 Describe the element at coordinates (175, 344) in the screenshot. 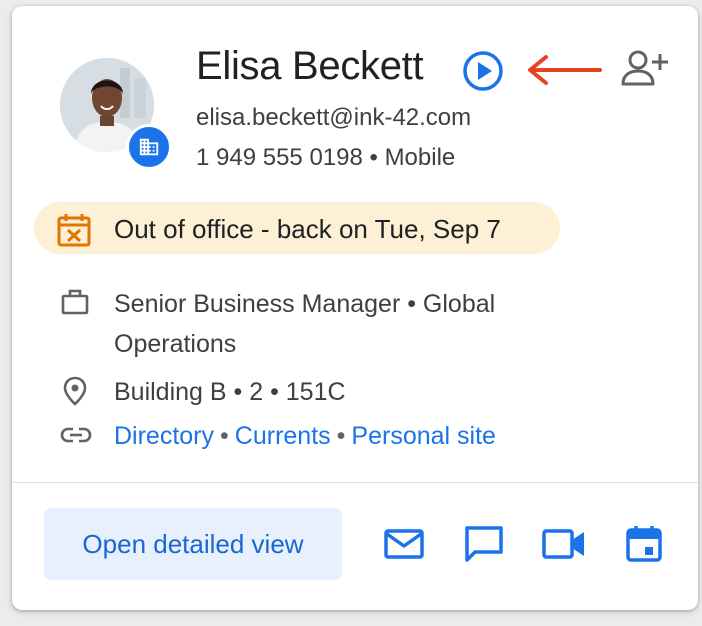

I see `job-title-line2: Operations` at that location.